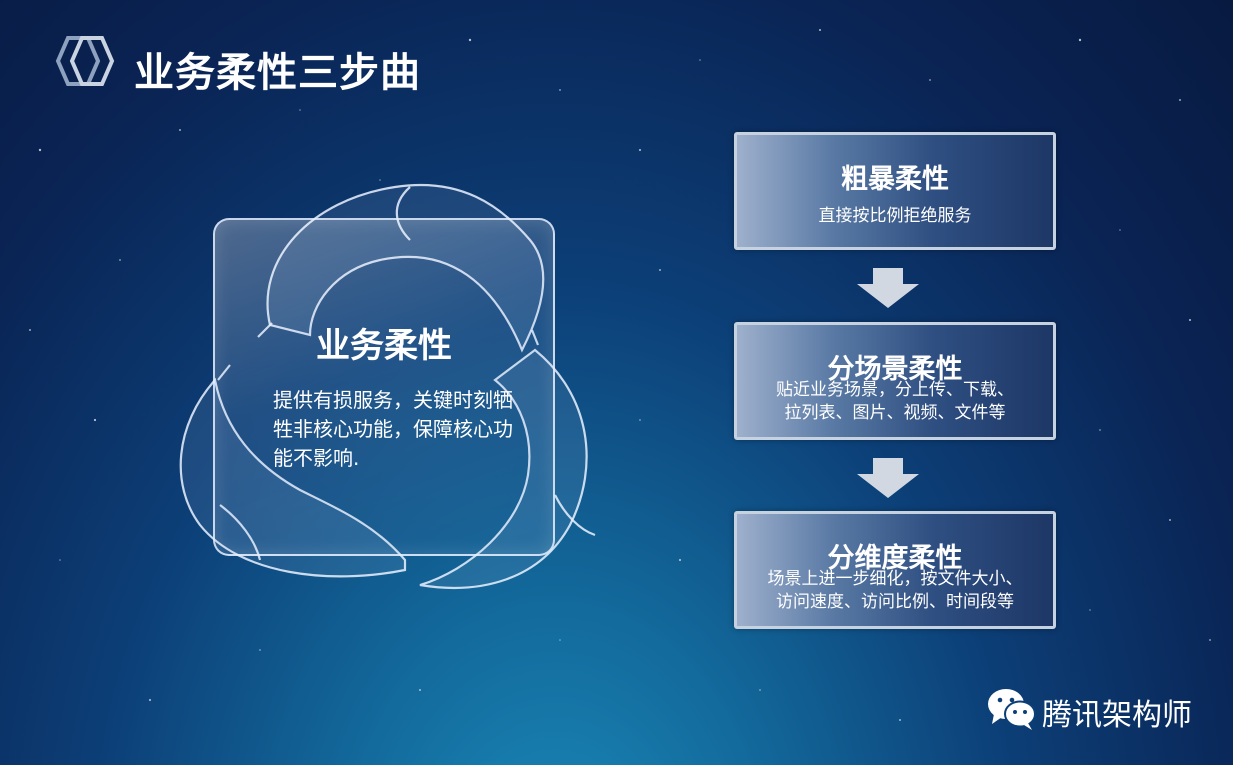 This screenshot has height=765, width=1233. I want to click on step-description: 场景上进一步细化，按文件大小、 访问速度、访问比例、时间段等, so click(895, 591).